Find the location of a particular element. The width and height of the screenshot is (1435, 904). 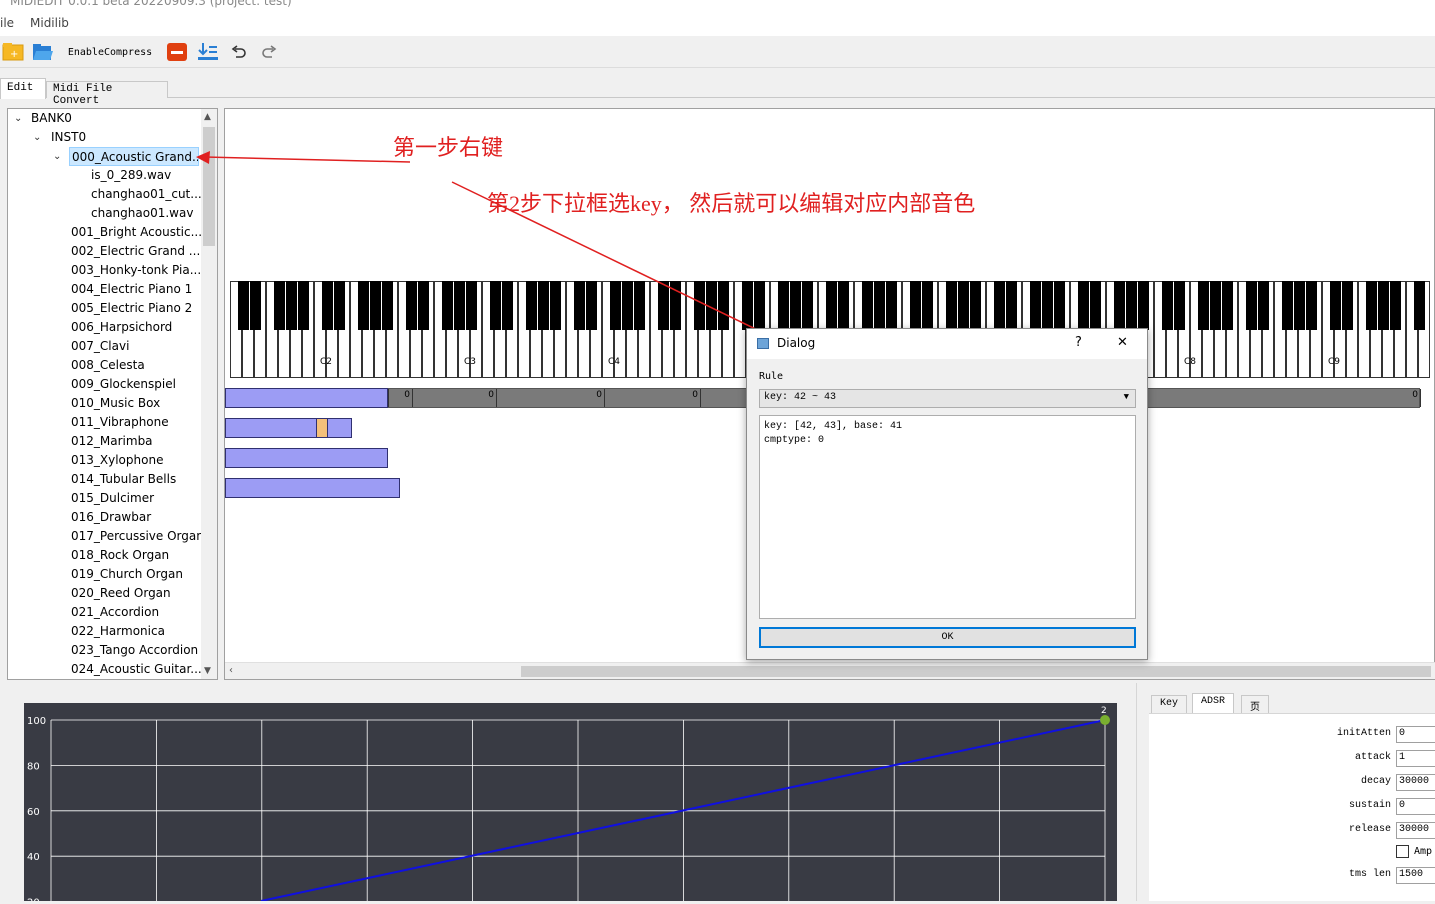

hscroll-thumb is located at coordinates (976, 671).